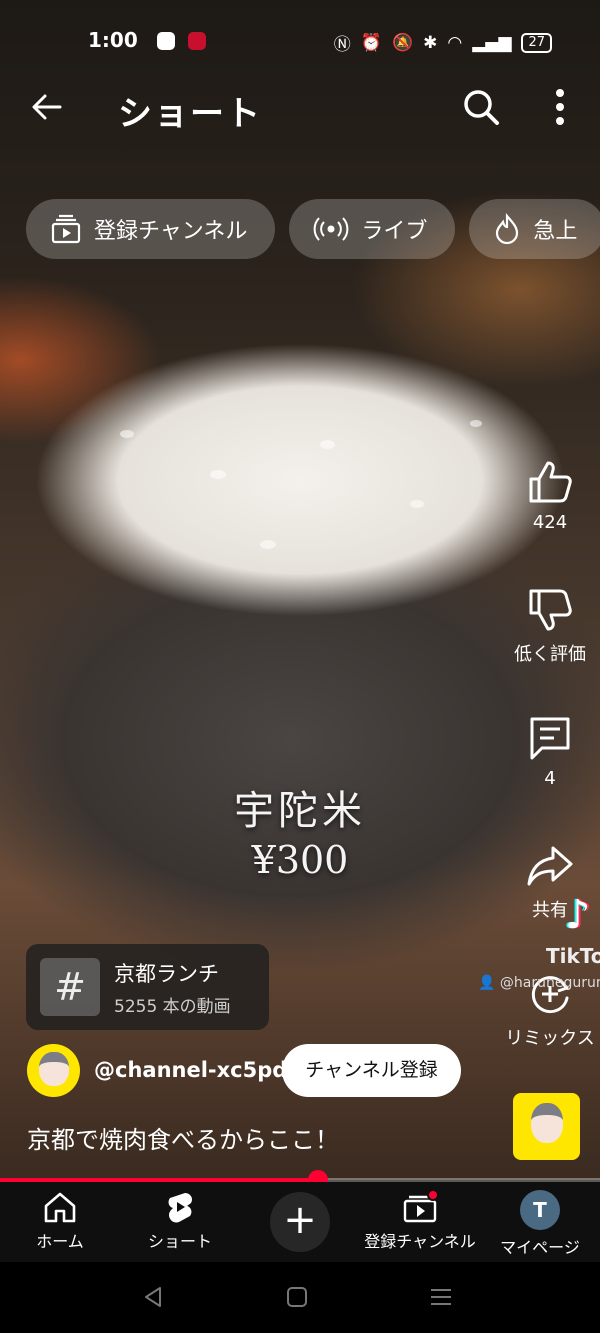  What do you see at coordinates (70, 987) in the screenshot?
I see `hashtag-icon: #` at bounding box center [70, 987].